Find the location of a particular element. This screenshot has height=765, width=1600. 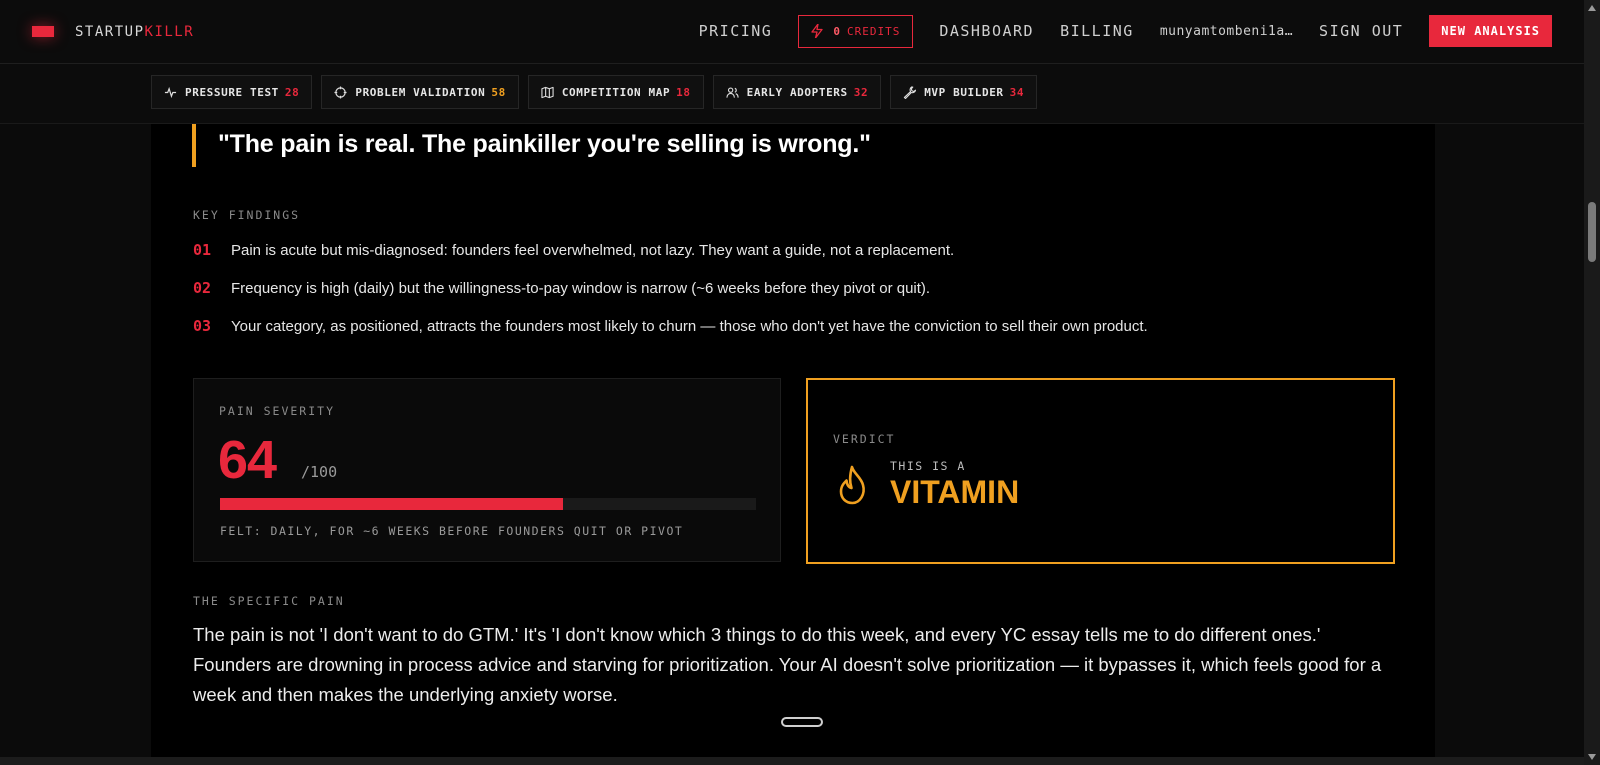

tab-score: 58 is located at coordinates (498, 92).